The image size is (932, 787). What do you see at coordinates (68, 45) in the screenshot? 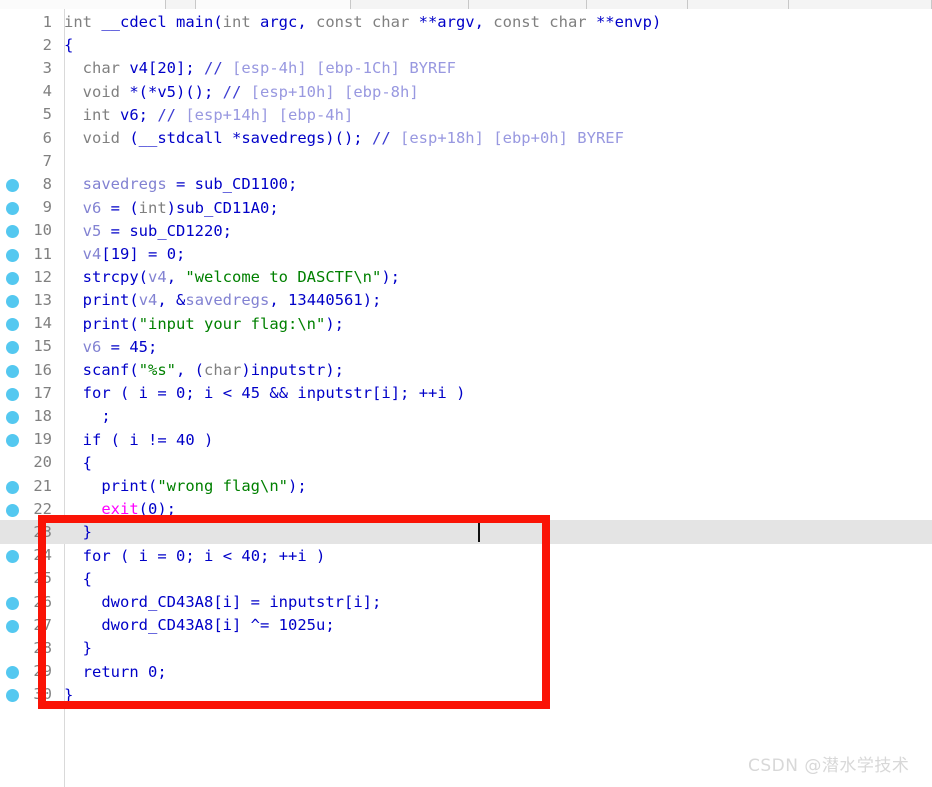
I see `code-text: {` at bounding box center [68, 45].